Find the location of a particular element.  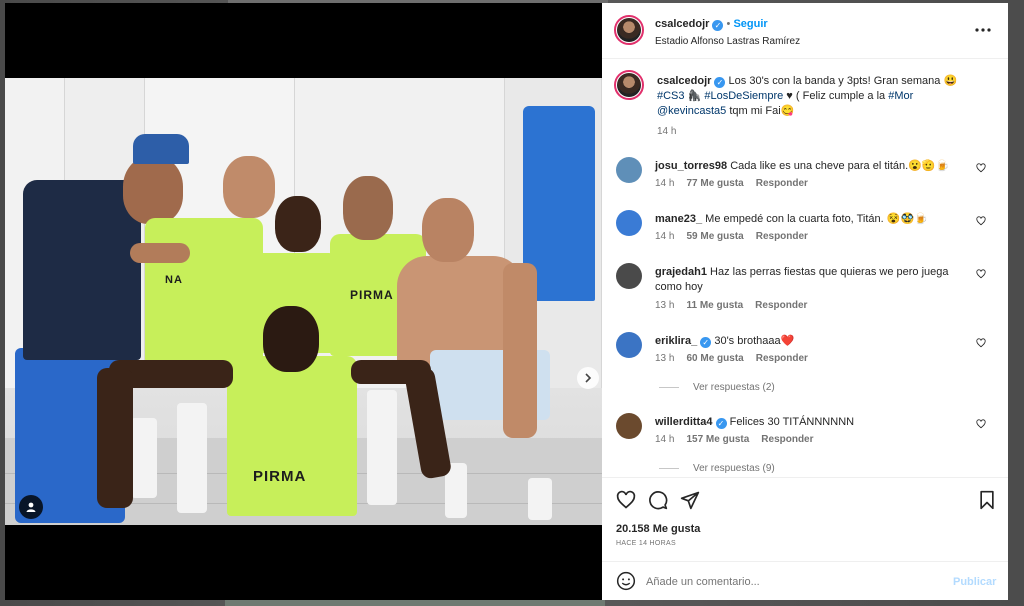

hashtag-link: #CS3 is located at coordinates (671, 96).